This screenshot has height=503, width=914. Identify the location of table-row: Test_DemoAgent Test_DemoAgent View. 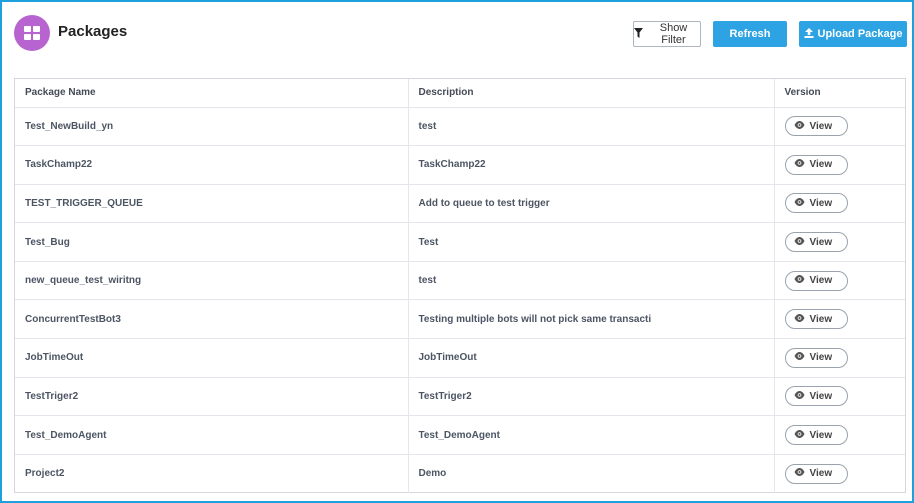
(460, 435).